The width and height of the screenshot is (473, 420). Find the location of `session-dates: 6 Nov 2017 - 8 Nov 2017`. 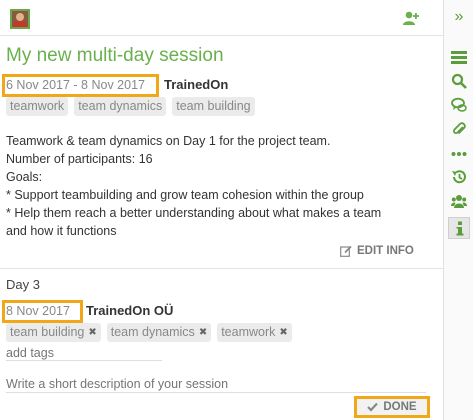

session-dates: 6 Nov 2017 - 8 Nov 2017 is located at coordinates (75, 85).